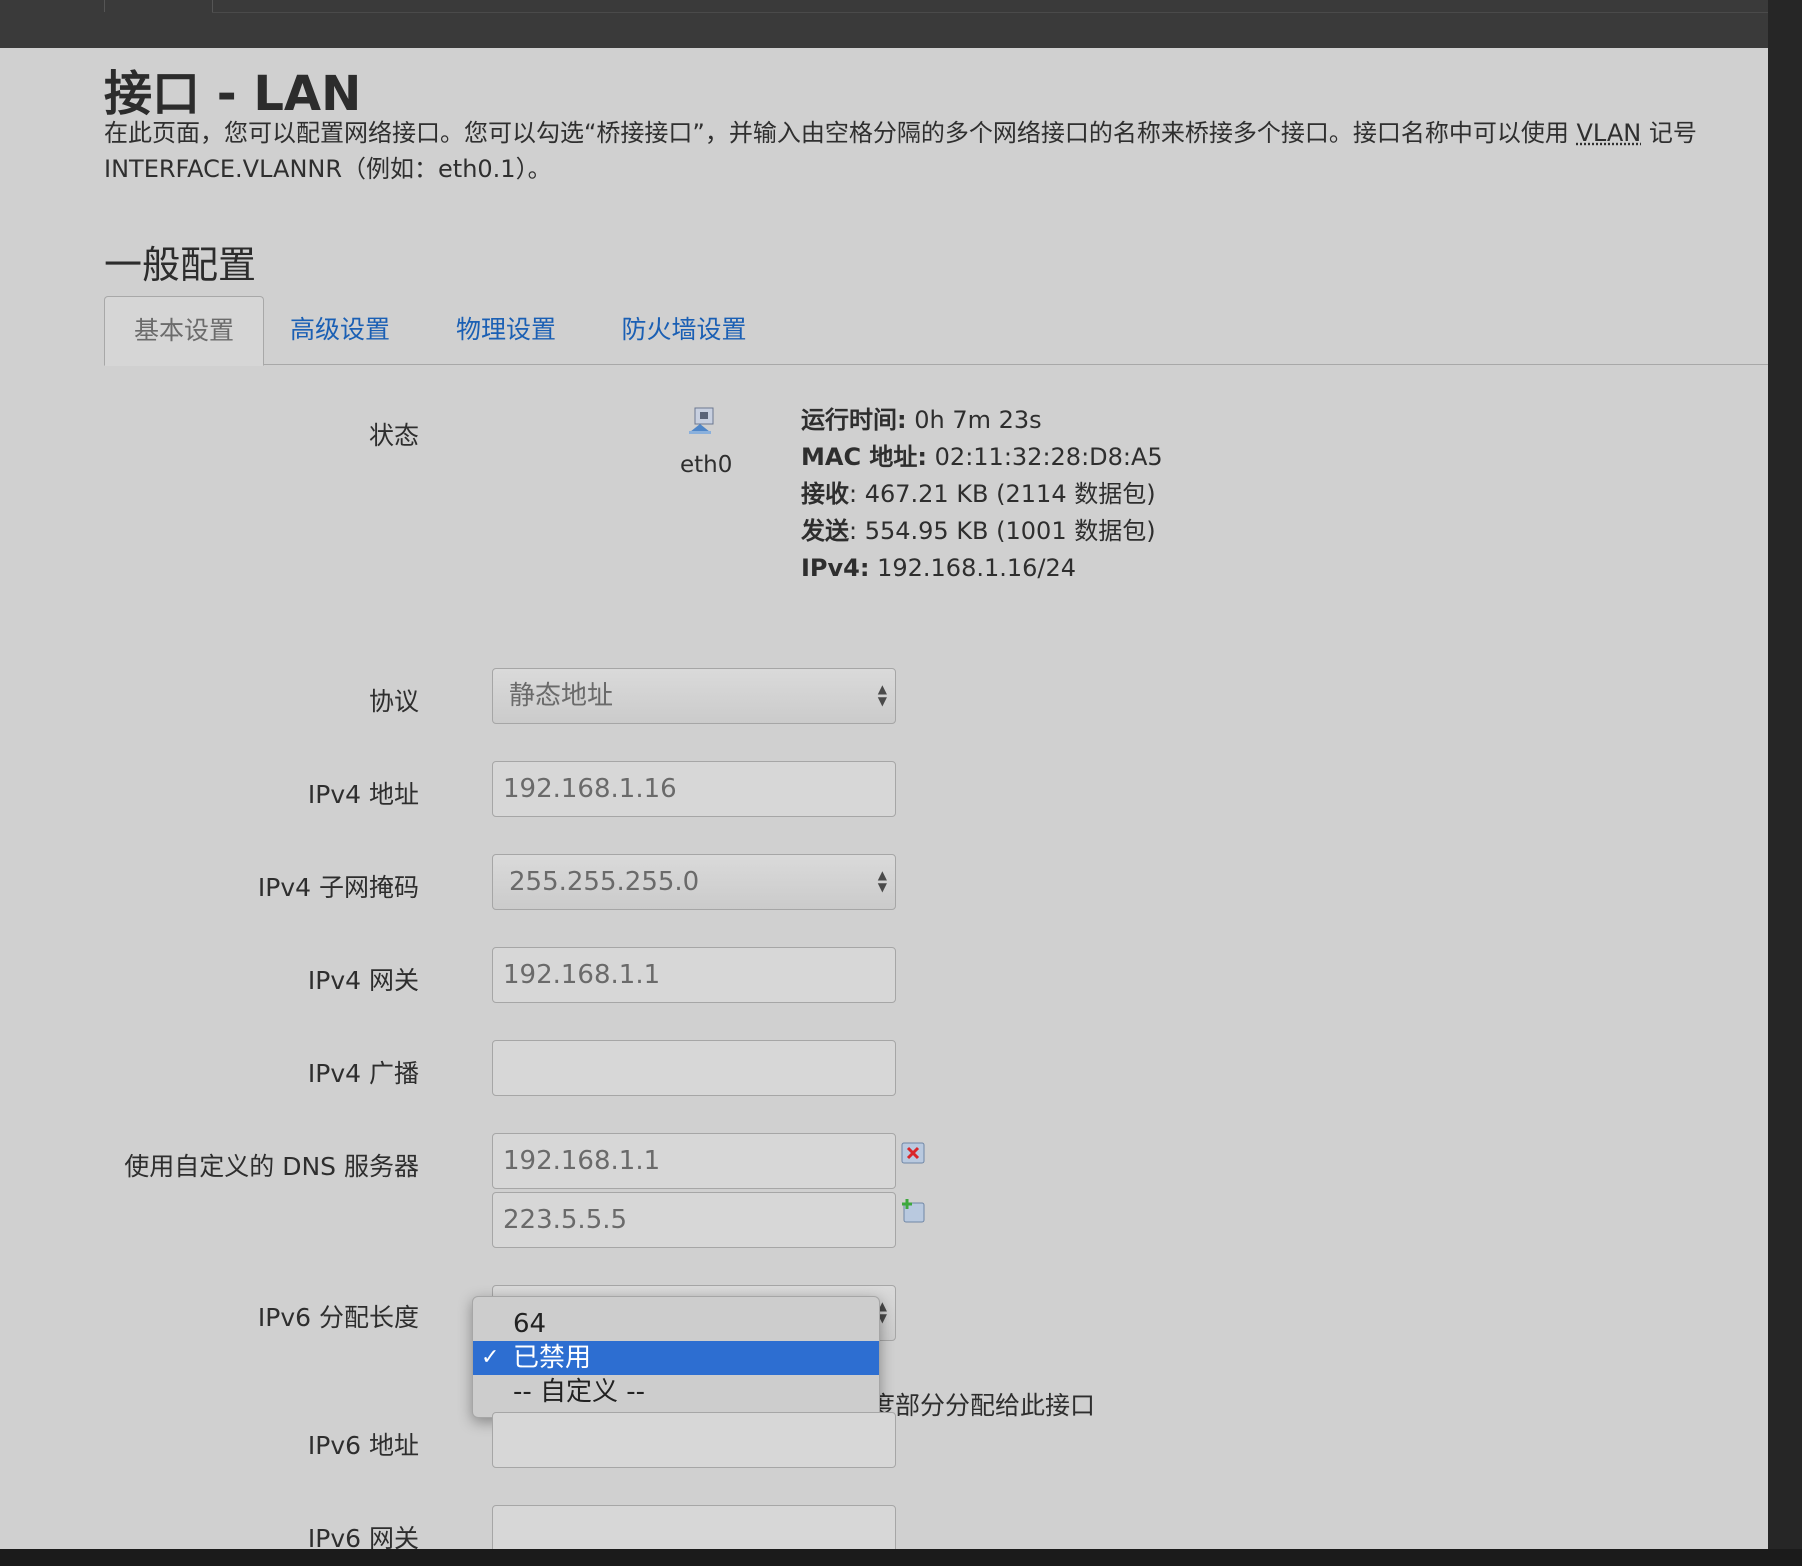  I want to click on tx-value: : 554.95 KB (1001 数据包), so click(1002, 531).